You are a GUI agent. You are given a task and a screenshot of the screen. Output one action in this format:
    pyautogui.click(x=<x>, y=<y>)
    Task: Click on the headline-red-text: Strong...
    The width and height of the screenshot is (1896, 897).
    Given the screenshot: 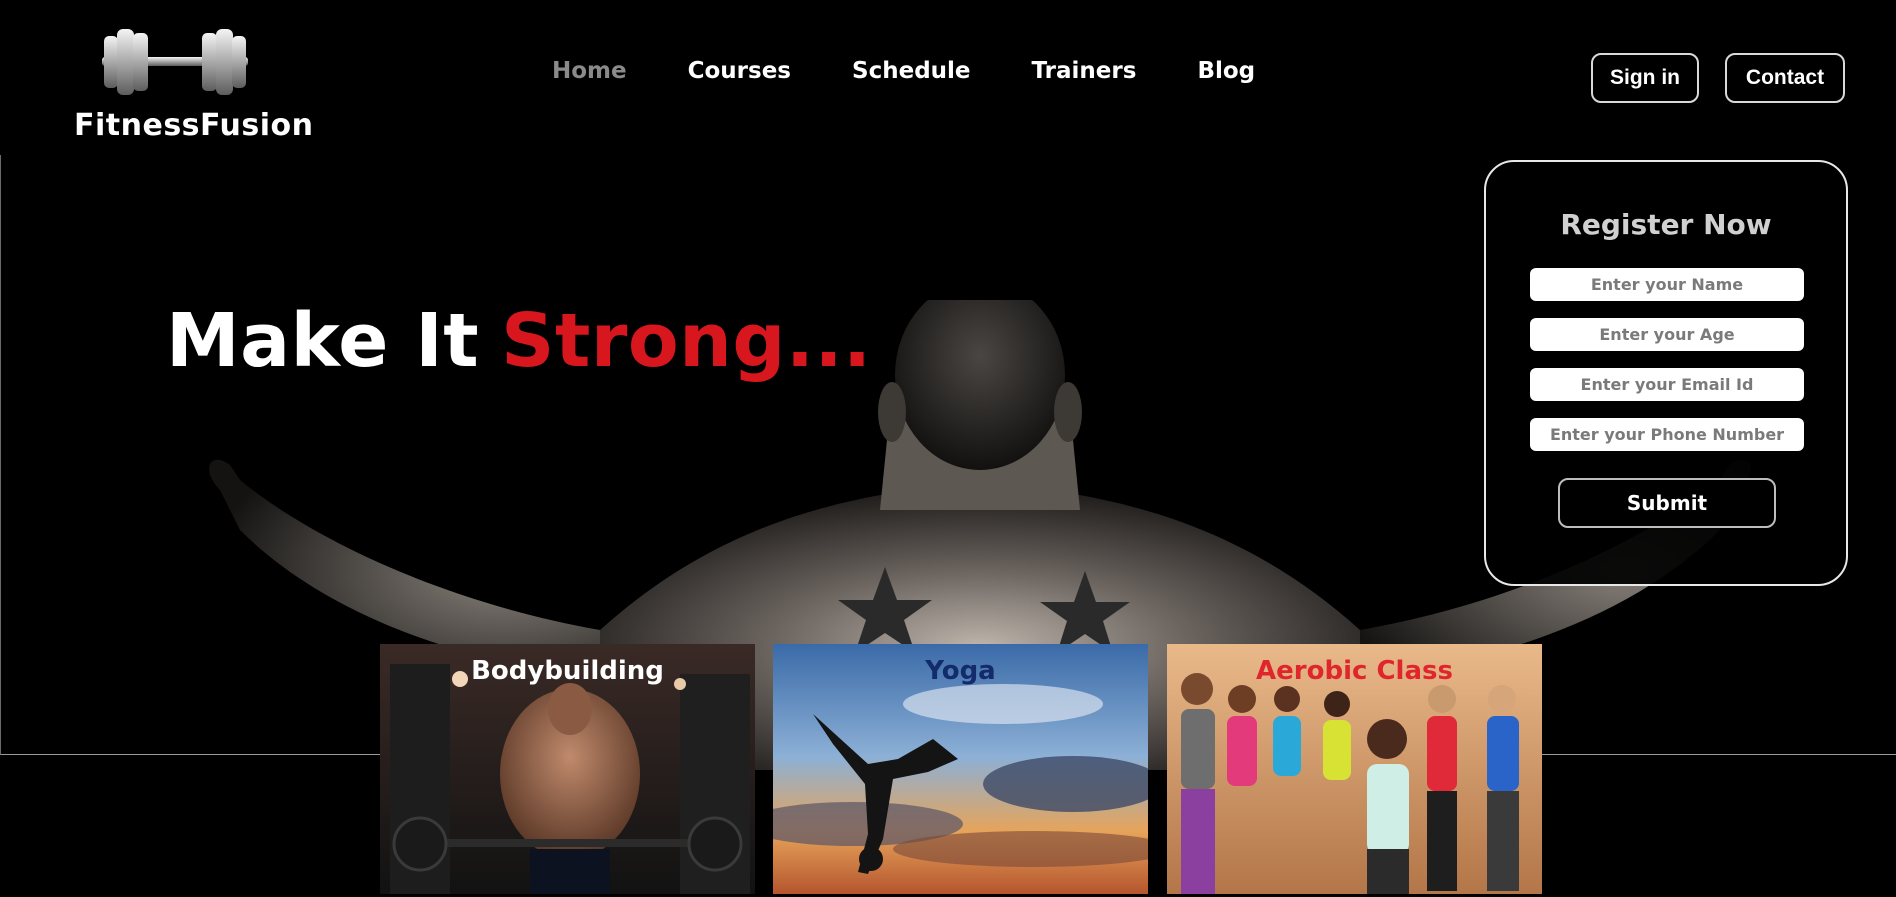 What is the action you would take?
    pyautogui.click(x=686, y=341)
    